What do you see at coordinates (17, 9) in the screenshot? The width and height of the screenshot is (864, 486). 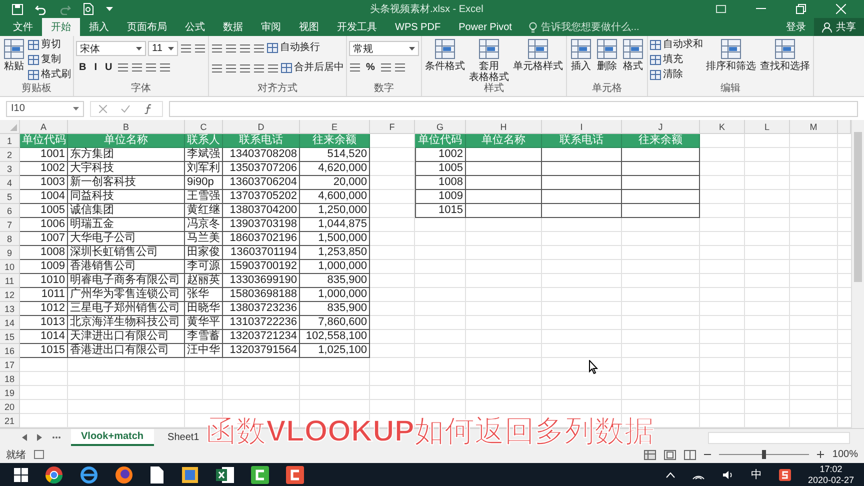 I see `save-icon` at bounding box center [17, 9].